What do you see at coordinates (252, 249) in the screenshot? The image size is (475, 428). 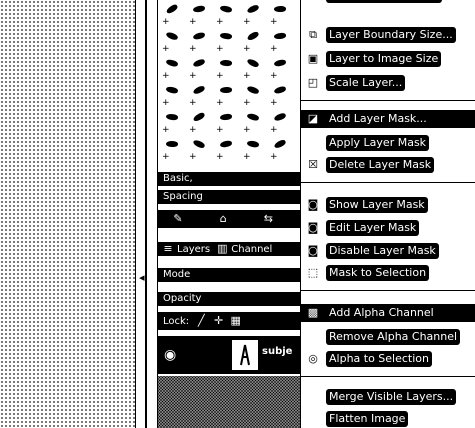 I see `tab-channels: Channel` at bounding box center [252, 249].